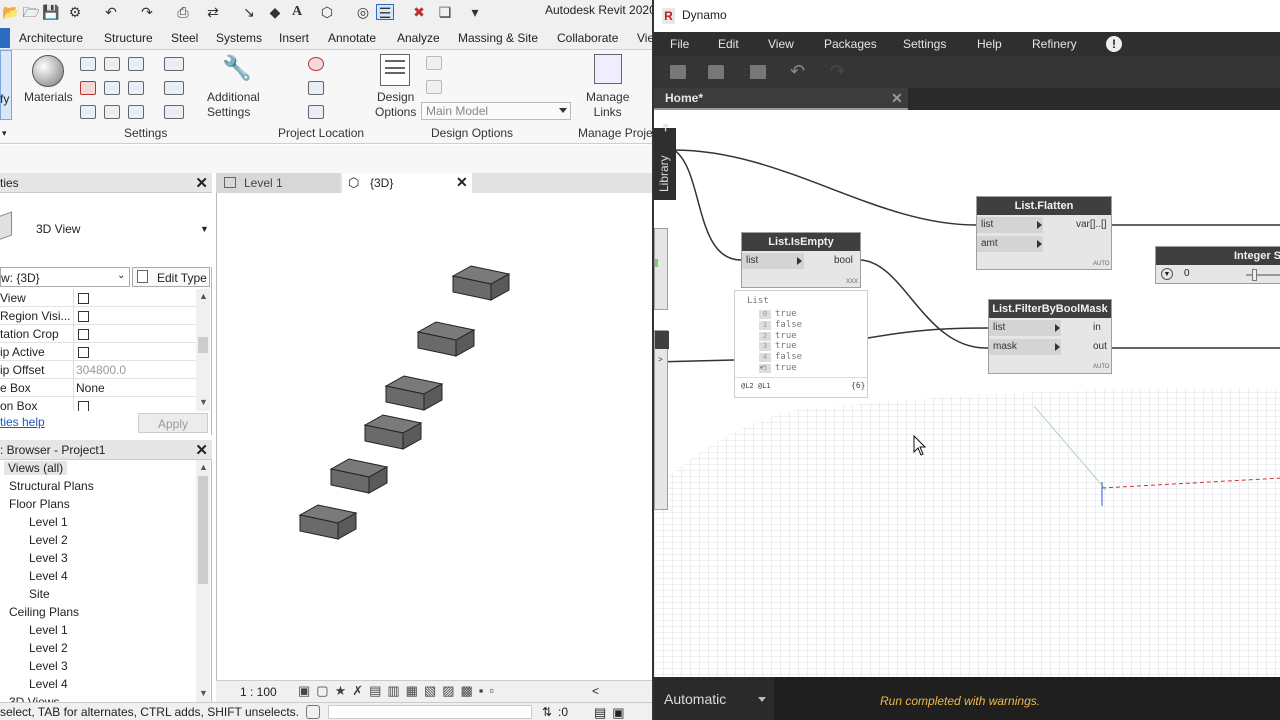  Describe the element at coordinates (1114, 44) in the screenshot. I see `notification-warning-icon: !` at that location.